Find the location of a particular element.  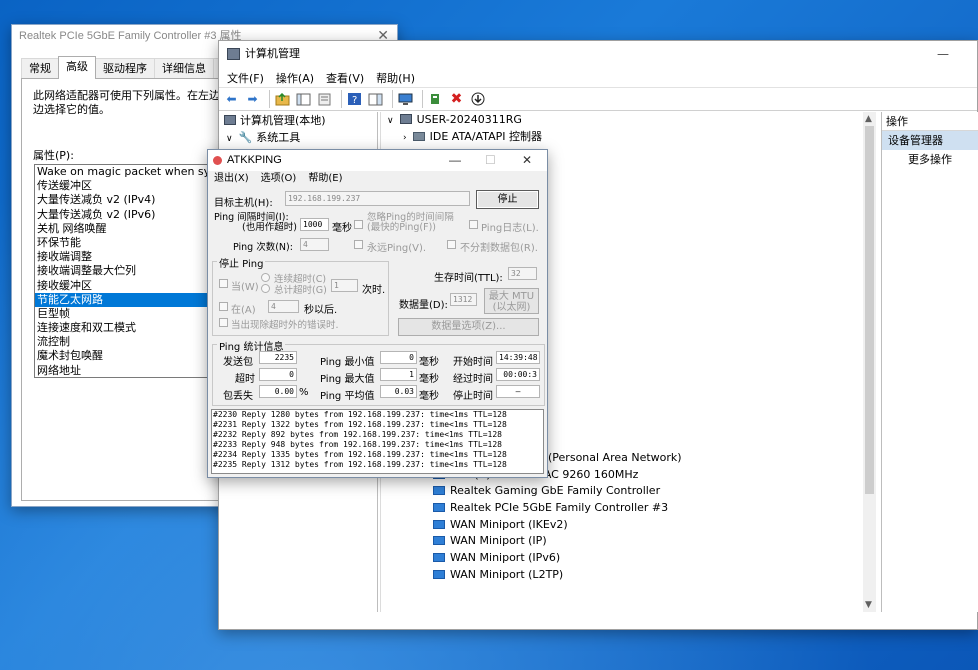

more-actions-link: 更多操作 is located at coordinates (930, 160).